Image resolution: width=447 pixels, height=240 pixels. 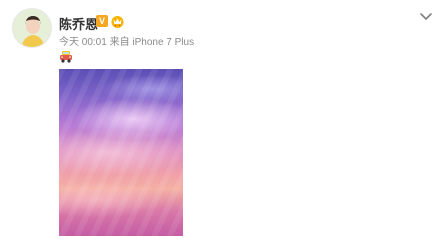 I want to click on post-time: 今天 00:01, so click(x=83, y=42).